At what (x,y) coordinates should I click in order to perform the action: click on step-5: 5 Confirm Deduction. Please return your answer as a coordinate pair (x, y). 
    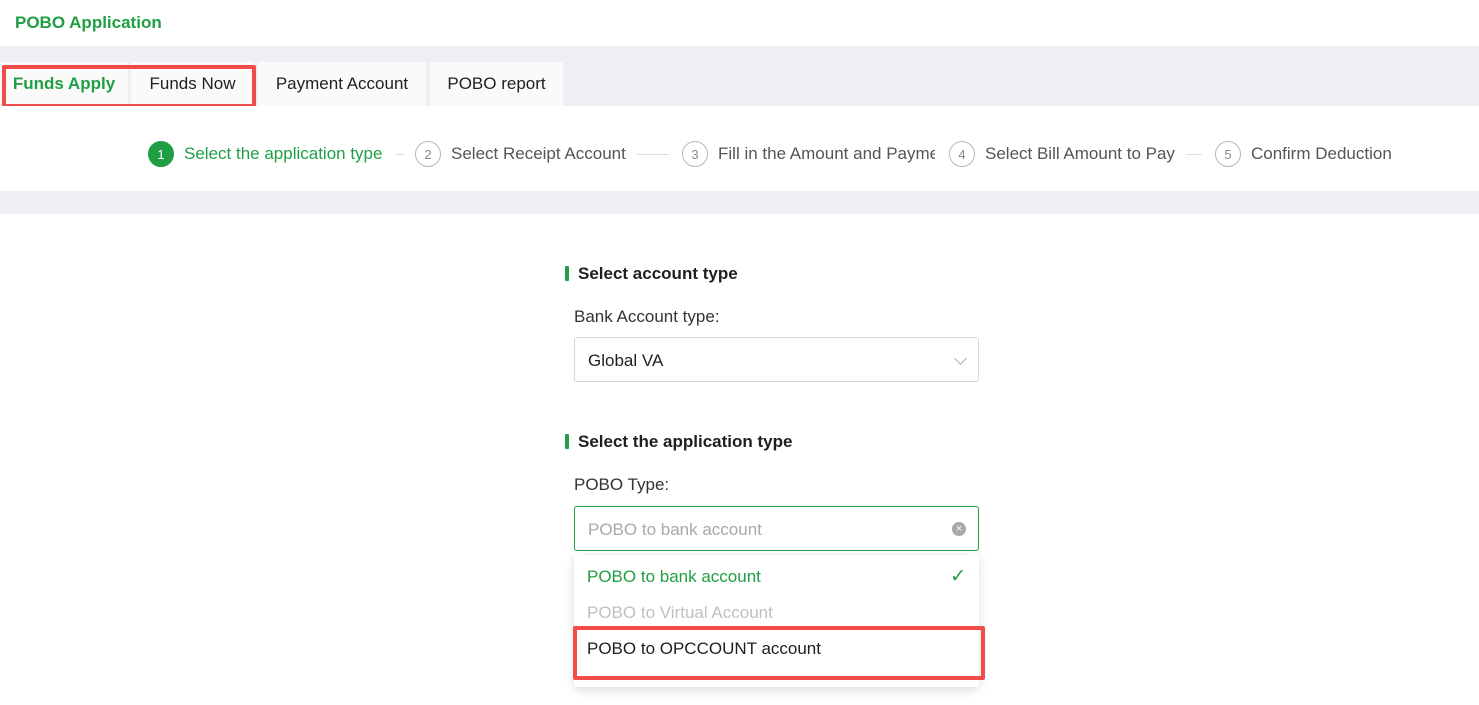
    Looking at the image, I should click on (1303, 154).